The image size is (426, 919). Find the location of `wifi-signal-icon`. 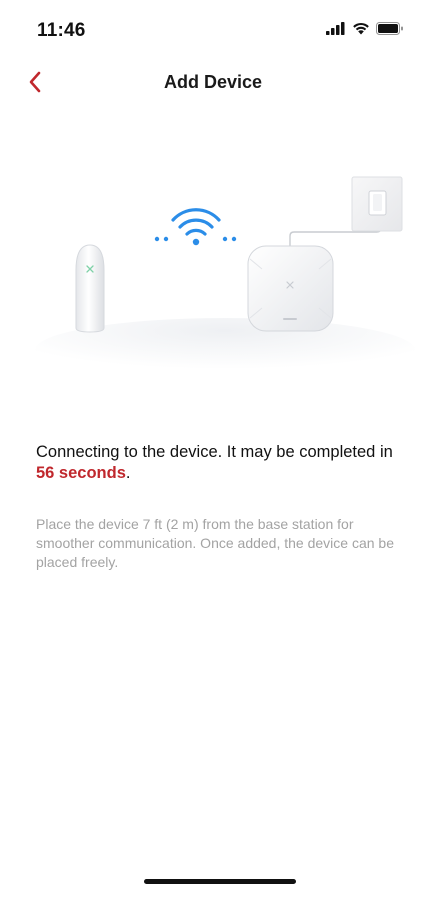

wifi-signal-icon is located at coordinates (195, 227).